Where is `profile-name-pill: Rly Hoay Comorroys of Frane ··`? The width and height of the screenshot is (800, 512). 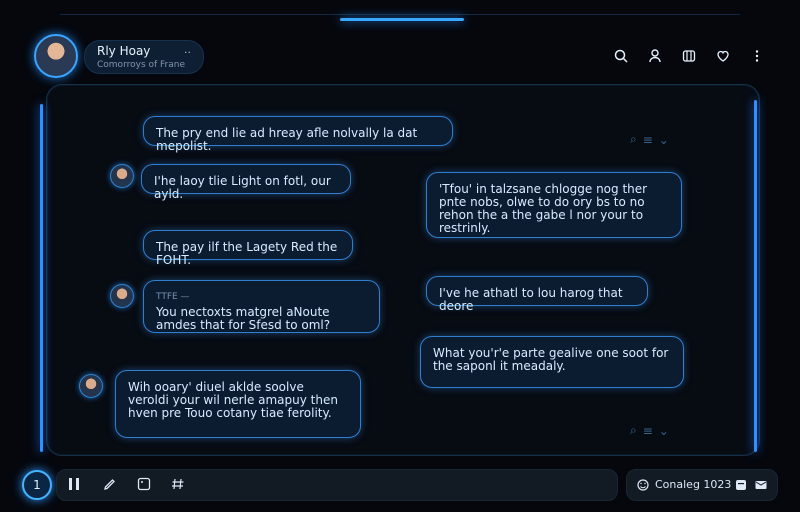
profile-name-pill: Rly Hoay Comorroys of Frane ·· is located at coordinates (144, 57).